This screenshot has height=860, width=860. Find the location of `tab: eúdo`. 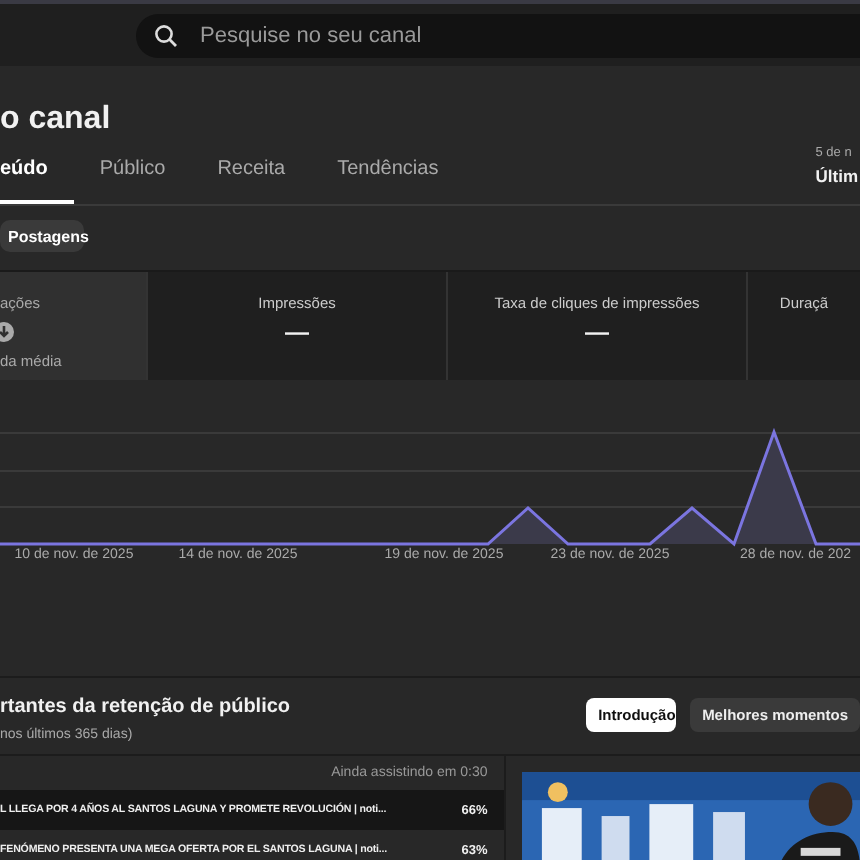

tab: eúdo is located at coordinates (37, 181).